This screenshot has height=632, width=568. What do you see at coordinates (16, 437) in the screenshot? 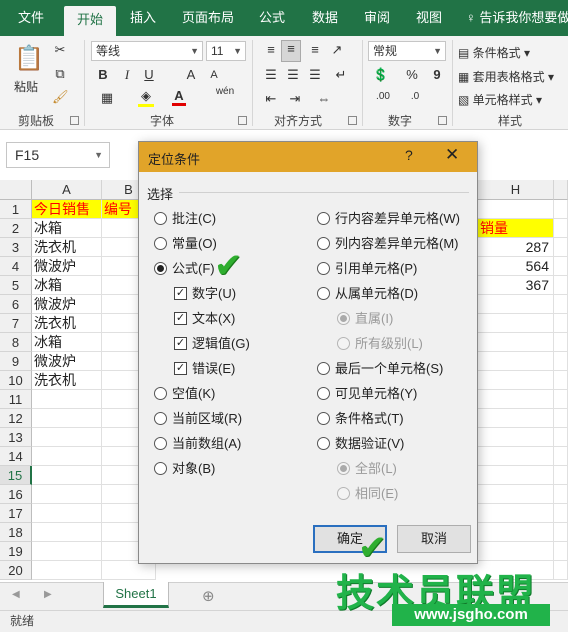
I see `row-header: 13` at bounding box center [16, 437].